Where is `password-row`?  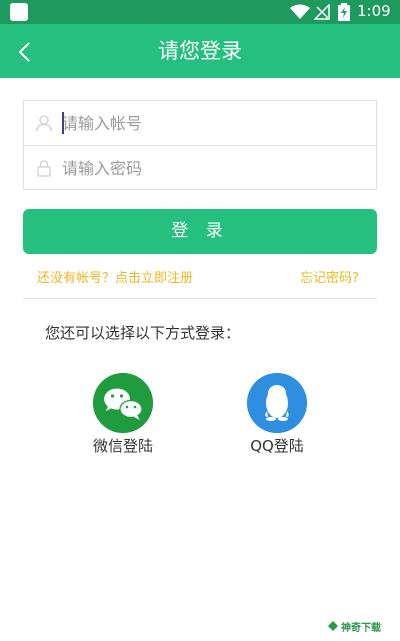 password-row is located at coordinates (200, 168).